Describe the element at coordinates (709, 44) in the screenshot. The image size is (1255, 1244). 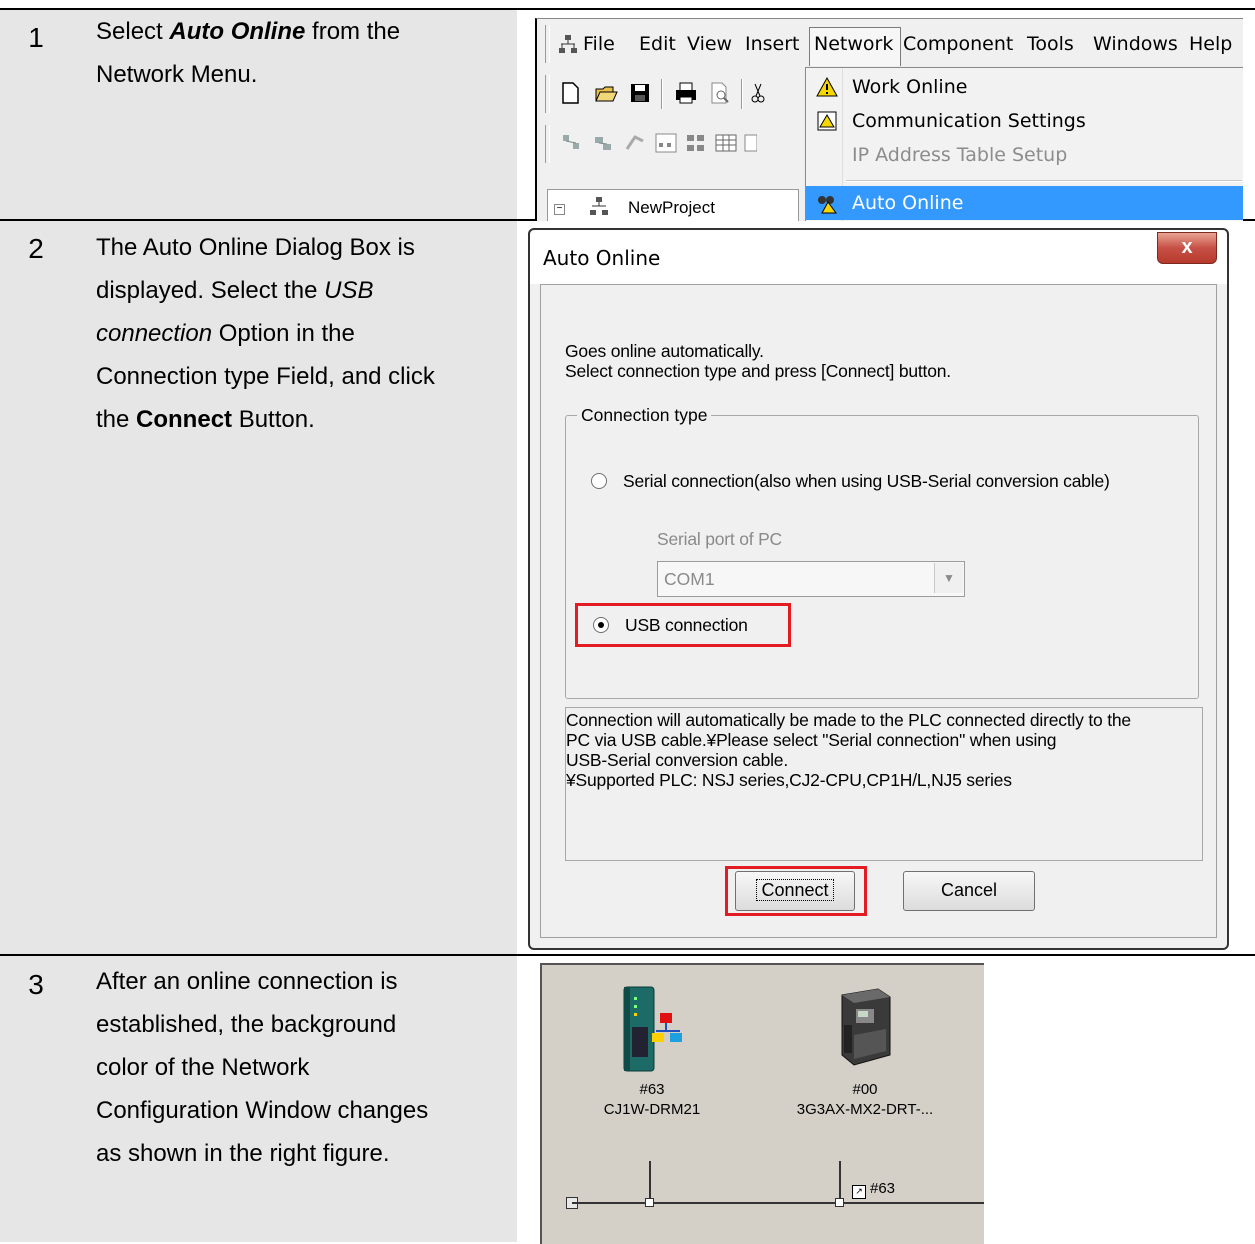
I see `menu-view: View` at that location.